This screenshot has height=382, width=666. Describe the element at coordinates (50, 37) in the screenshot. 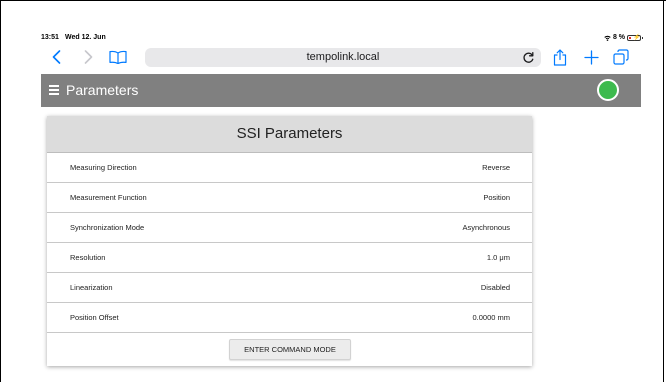

I see `status-time: 13:51` at that location.